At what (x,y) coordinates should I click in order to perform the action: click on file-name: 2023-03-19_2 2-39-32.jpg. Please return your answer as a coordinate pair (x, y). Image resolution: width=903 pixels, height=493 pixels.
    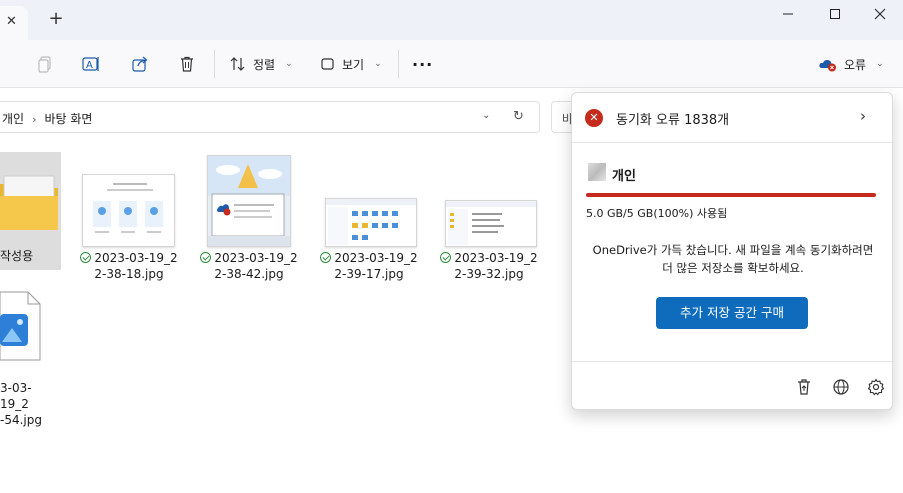
    Looking at the image, I should click on (489, 266).